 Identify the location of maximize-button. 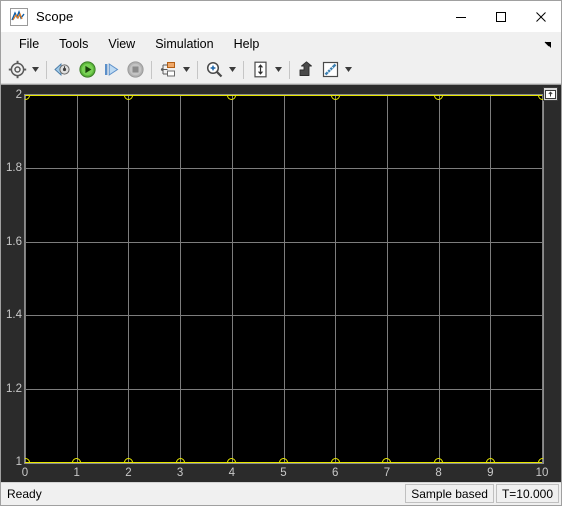
(501, 16).